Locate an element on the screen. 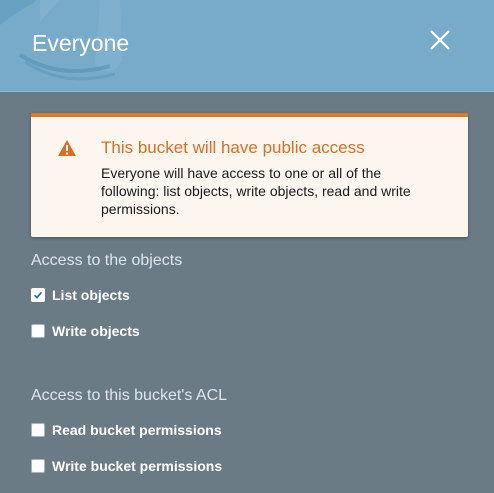 The width and height of the screenshot is (494, 493). write-objects-checkbox is located at coordinates (38, 331).